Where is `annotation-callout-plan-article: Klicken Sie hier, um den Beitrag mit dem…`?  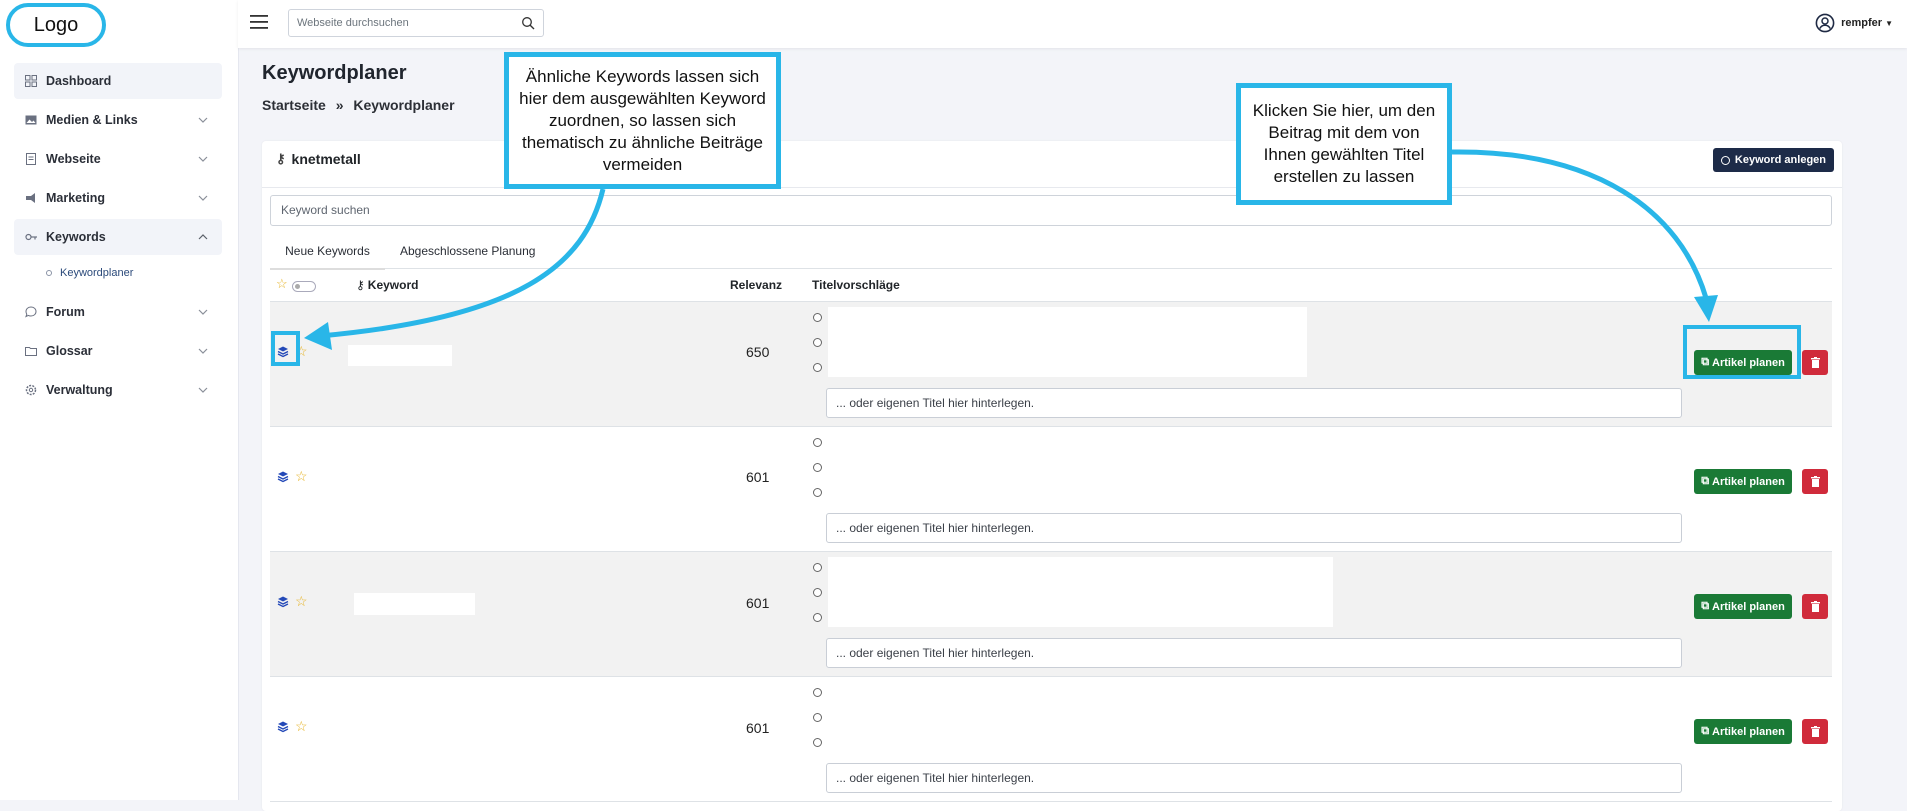
annotation-callout-plan-article: Klicken Sie hier, um den Beitrag mit dem… is located at coordinates (1344, 144).